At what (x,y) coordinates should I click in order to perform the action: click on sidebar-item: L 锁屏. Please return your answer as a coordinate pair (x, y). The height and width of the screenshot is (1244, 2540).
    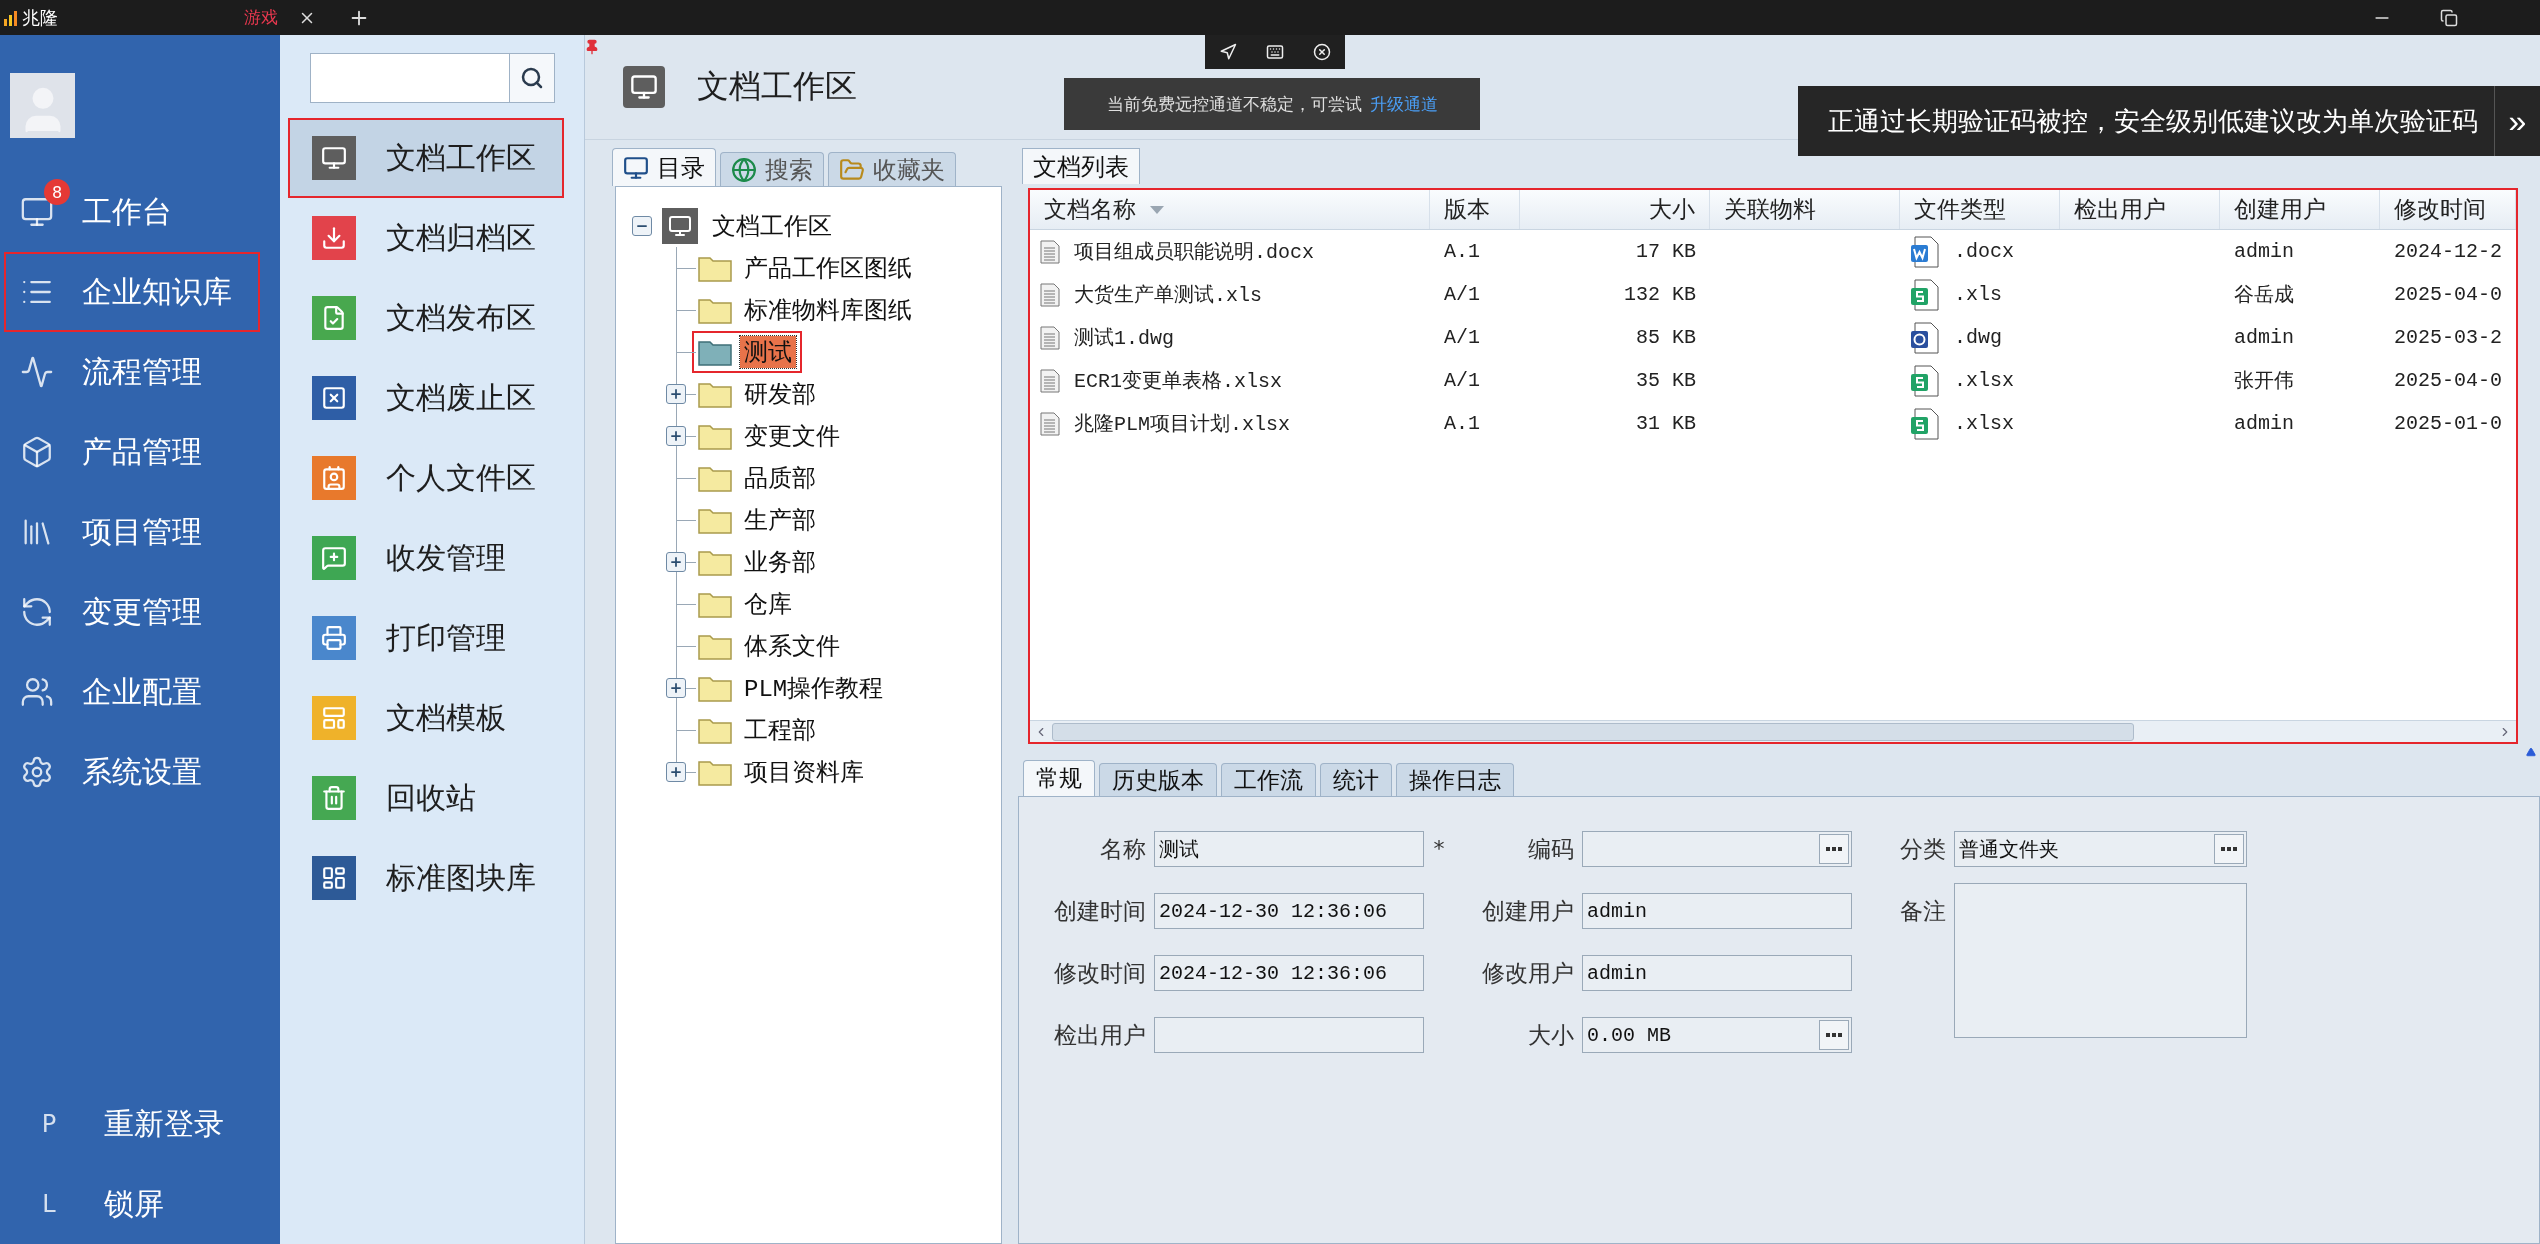
    Looking at the image, I should click on (132, 1204).